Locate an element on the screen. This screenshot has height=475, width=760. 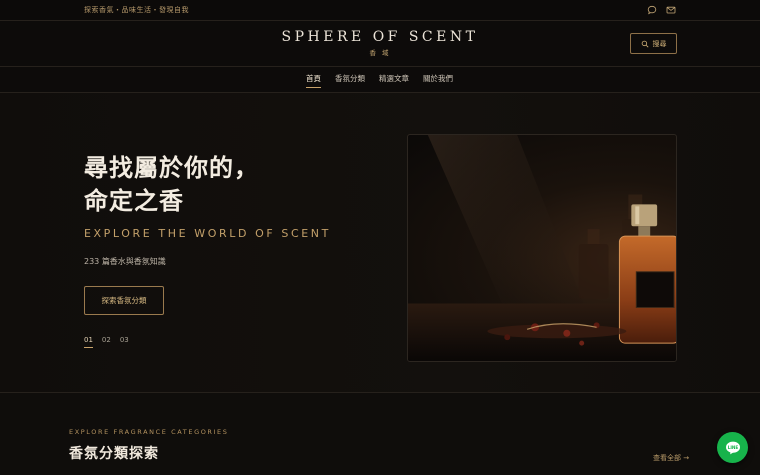
hero-title-line2: 命定之香 is located at coordinates (134, 200).